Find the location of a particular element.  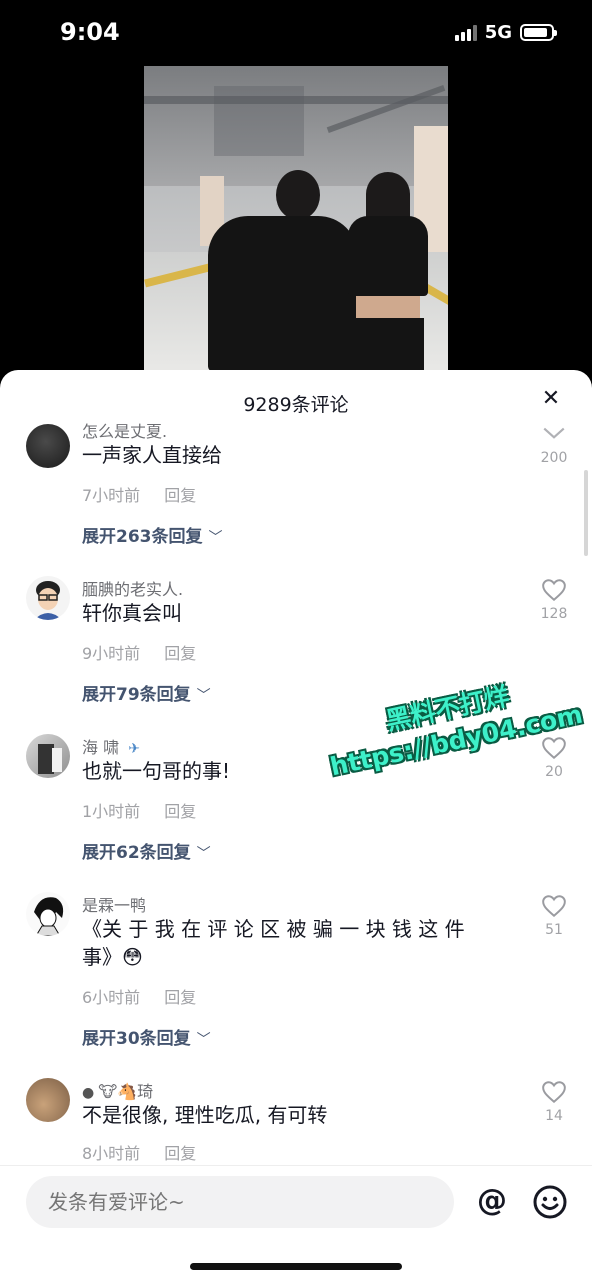

comment-username: 腼腆的老实人. is located at coordinates (132, 588).